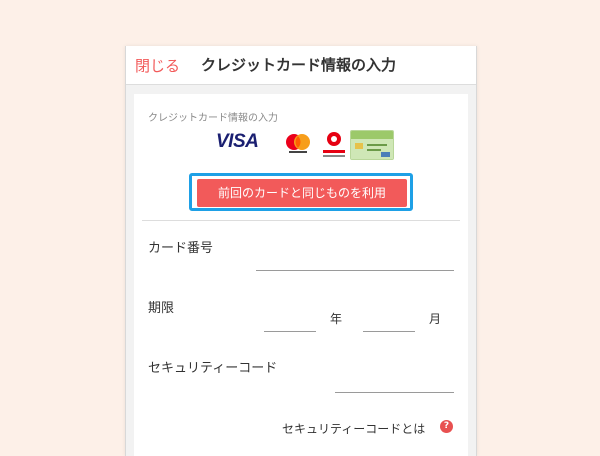 This screenshot has width=600, height=456. What do you see at coordinates (389, 331) in the screenshot?
I see `expiry-month-input` at bounding box center [389, 331].